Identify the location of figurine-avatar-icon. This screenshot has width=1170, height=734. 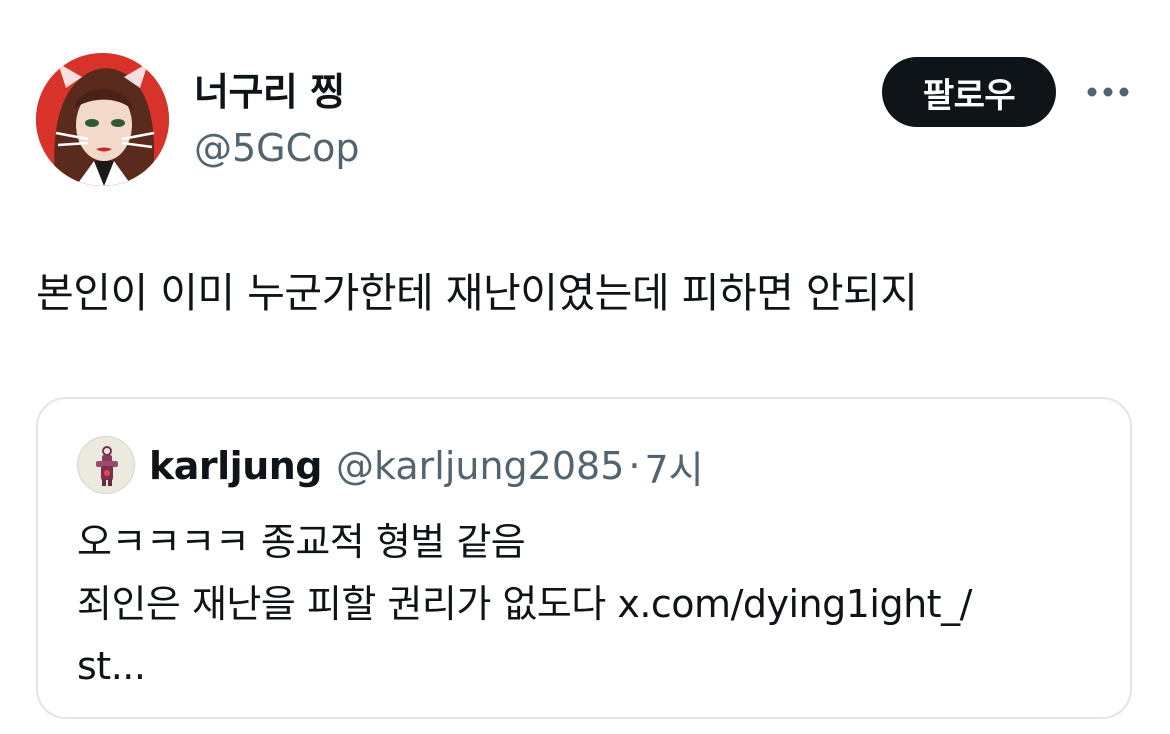
(106, 465).